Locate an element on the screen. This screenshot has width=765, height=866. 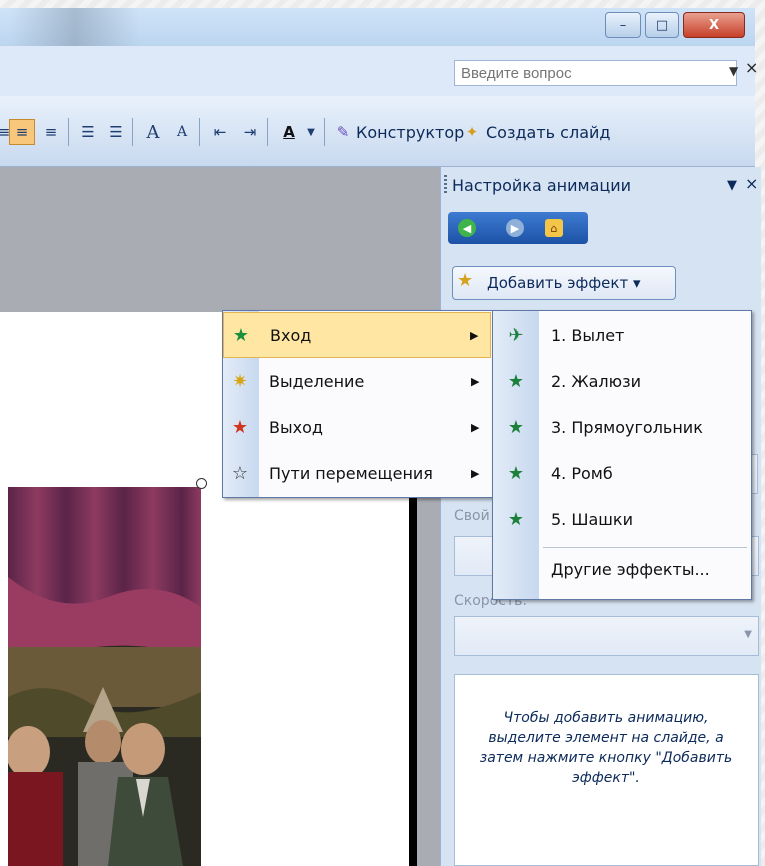
star-red-icon: ★ is located at coordinates (240, 427).